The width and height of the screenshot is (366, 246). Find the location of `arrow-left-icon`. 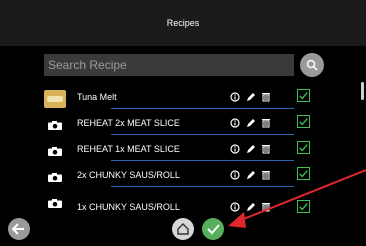

arrow-left-icon is located at coordinates (17, 229).